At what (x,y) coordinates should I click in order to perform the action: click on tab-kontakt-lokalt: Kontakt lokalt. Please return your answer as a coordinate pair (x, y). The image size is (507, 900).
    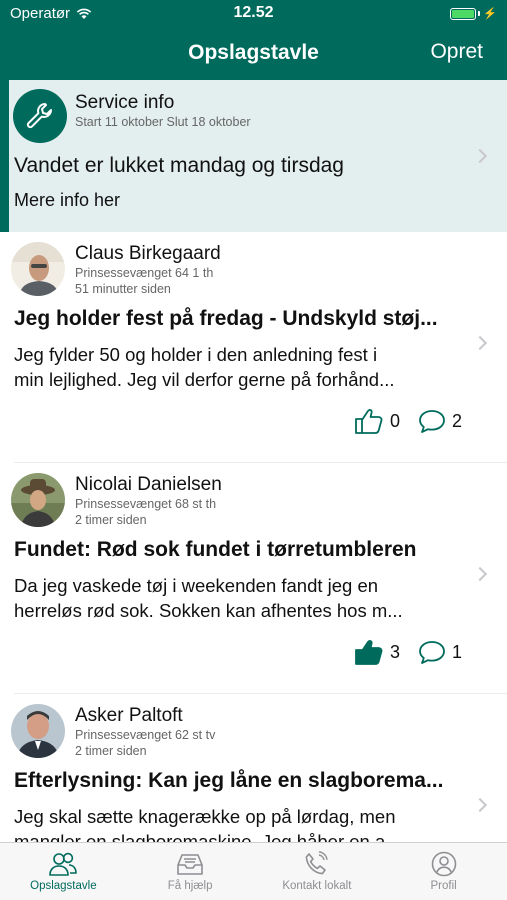
    Looking at the image, I should click on (317, 871).